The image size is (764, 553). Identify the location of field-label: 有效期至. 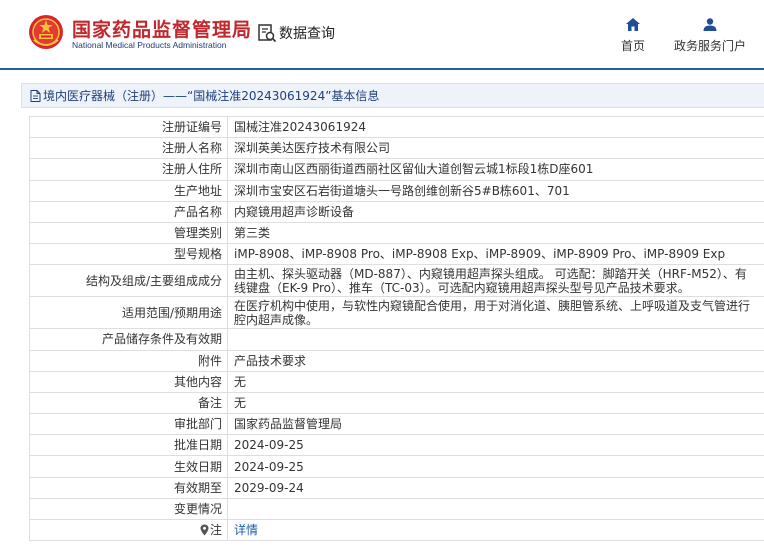
(128, 487).